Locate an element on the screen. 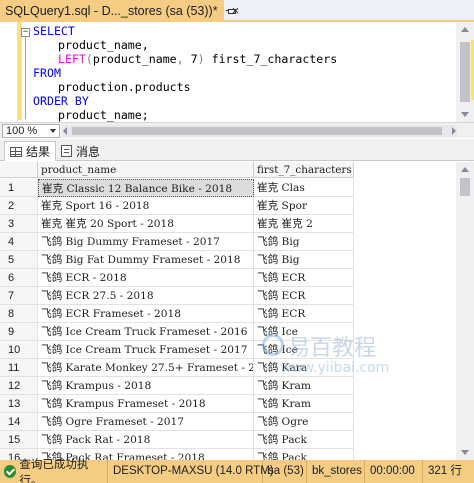 Image resolution: width=474 pixels, height=483 pixels. row-number: 15 is located at coordinates (19, 440).